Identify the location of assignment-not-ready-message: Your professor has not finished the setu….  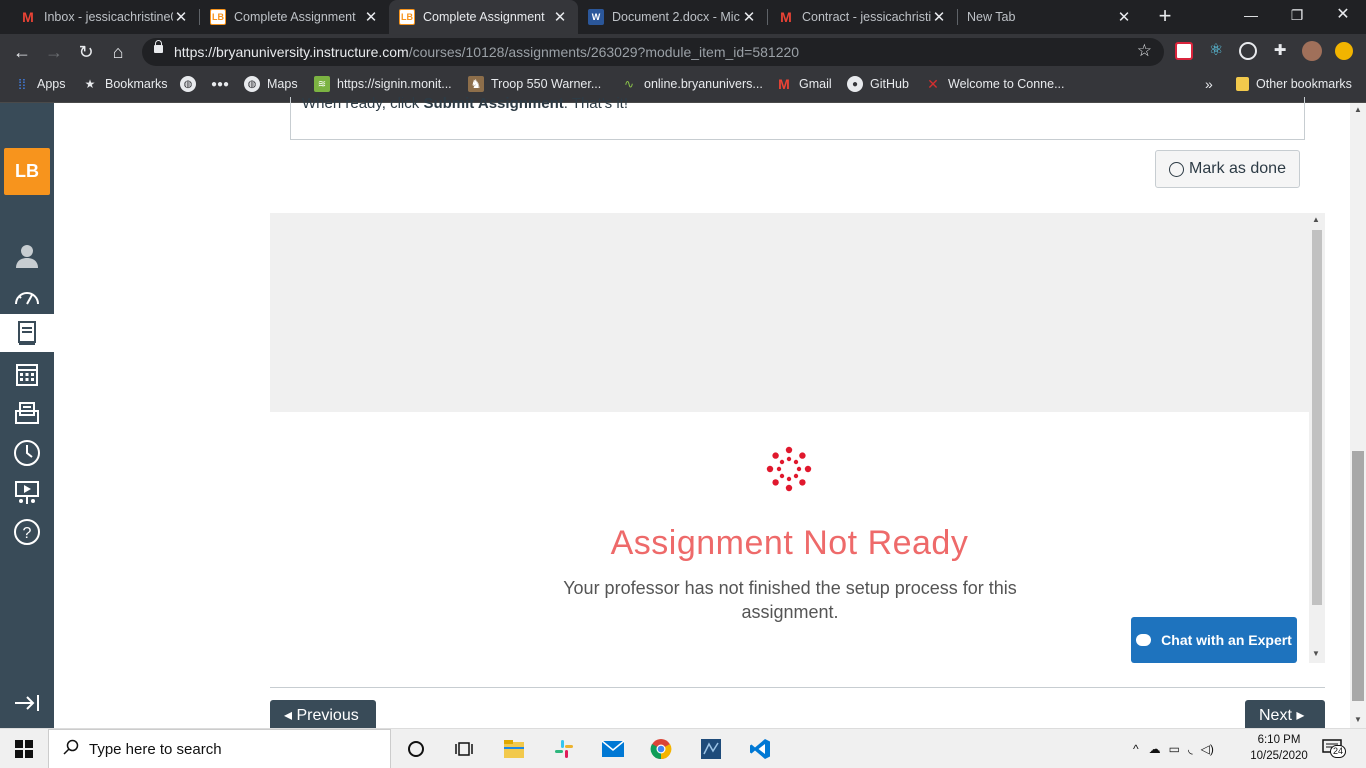
(790, 600).